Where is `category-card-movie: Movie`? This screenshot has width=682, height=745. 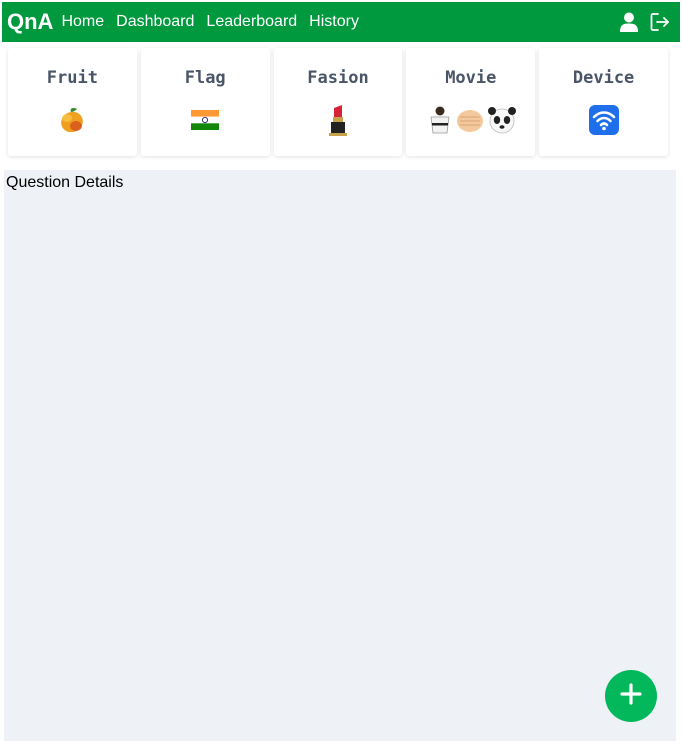 category-card-movie: Movie is located at coordinates (471, 102).